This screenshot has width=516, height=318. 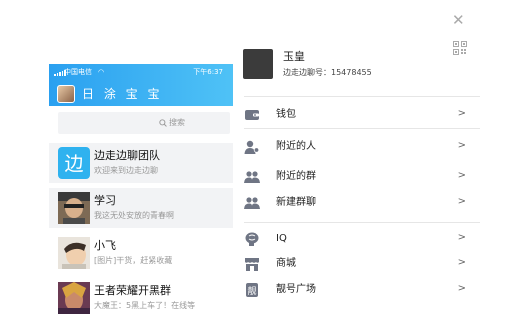 I want to click on chat-preview: 欢迎来到边走边聊, so click(x=126, y=170).